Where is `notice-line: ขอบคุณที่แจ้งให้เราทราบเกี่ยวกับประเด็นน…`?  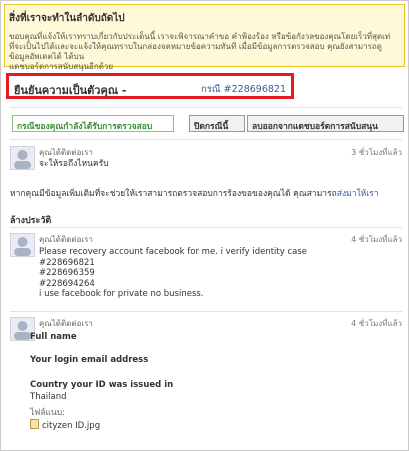
notice-line: ขอบคุณที่แจ้งให้เราทราบเกี่ยวกับประเด็นน… is located at coordinates (200, 36).